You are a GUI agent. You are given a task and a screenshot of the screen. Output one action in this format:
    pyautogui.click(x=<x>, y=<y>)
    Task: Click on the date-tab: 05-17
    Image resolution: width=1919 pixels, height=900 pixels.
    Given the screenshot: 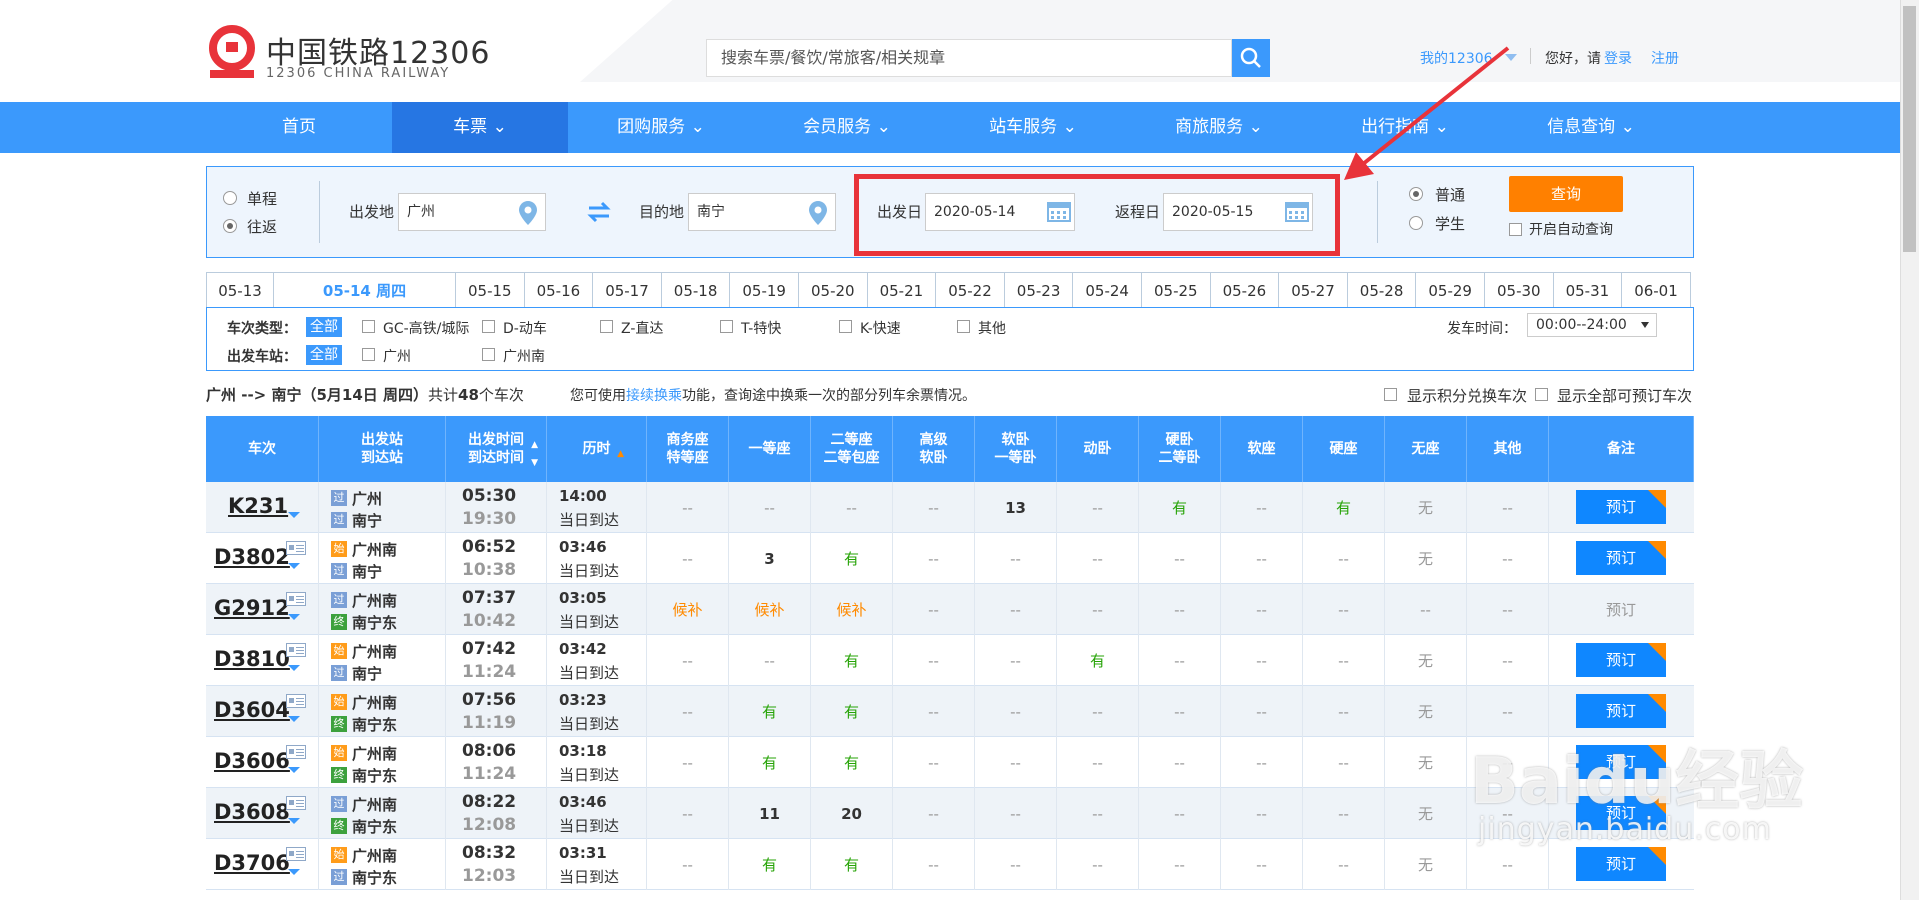 What is the action you would take?
    pyautogui.click(x=627, y=290)
    